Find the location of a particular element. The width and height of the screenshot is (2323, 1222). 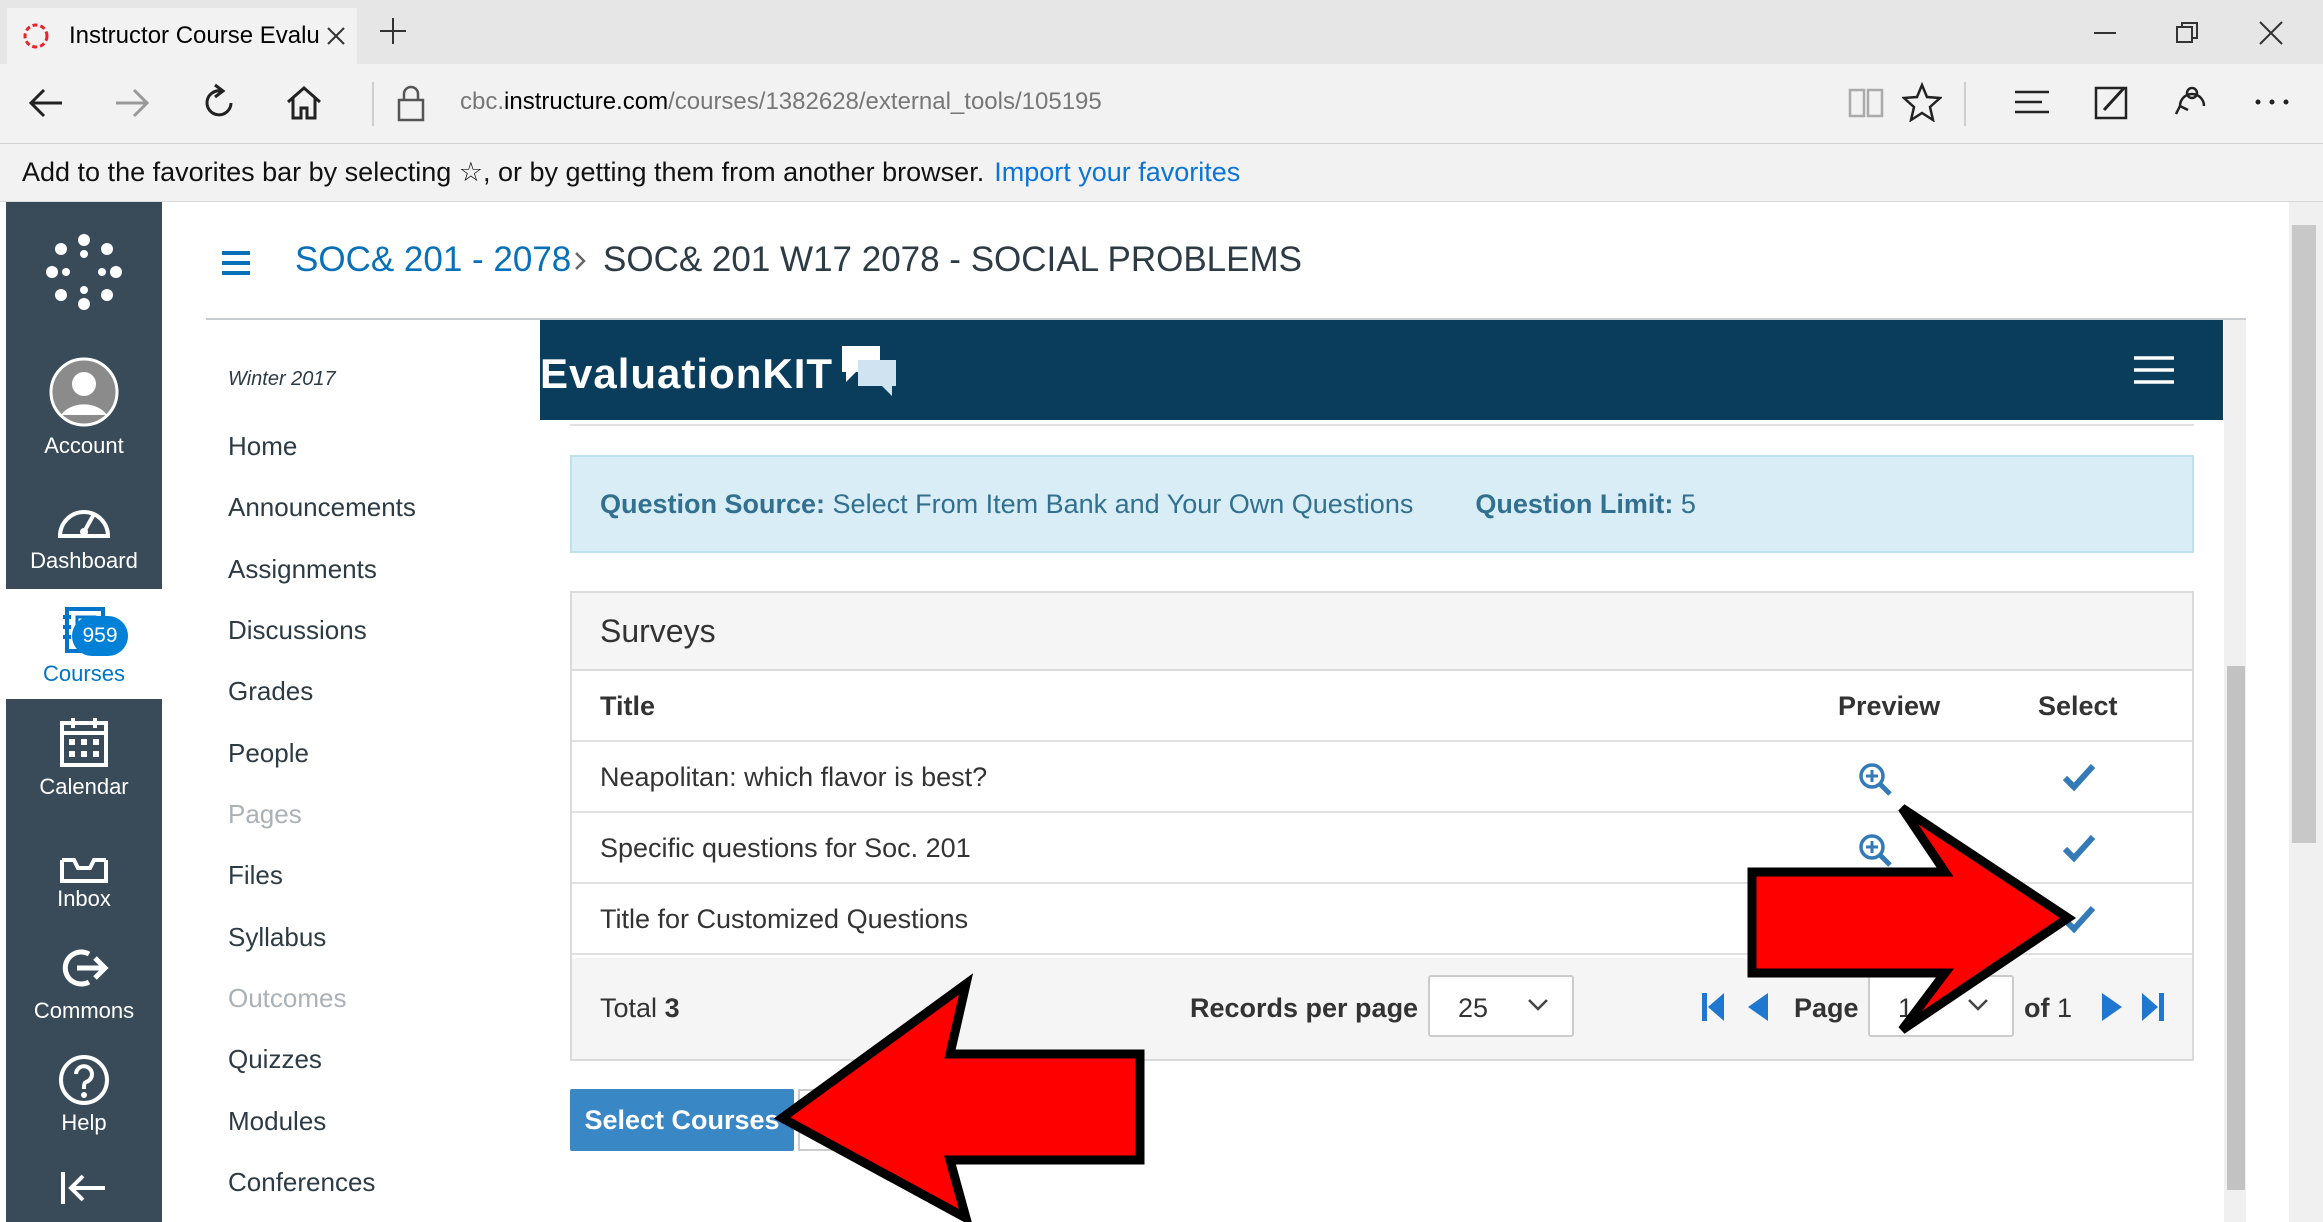

secondary-button is located at coordinates (818, 1120).